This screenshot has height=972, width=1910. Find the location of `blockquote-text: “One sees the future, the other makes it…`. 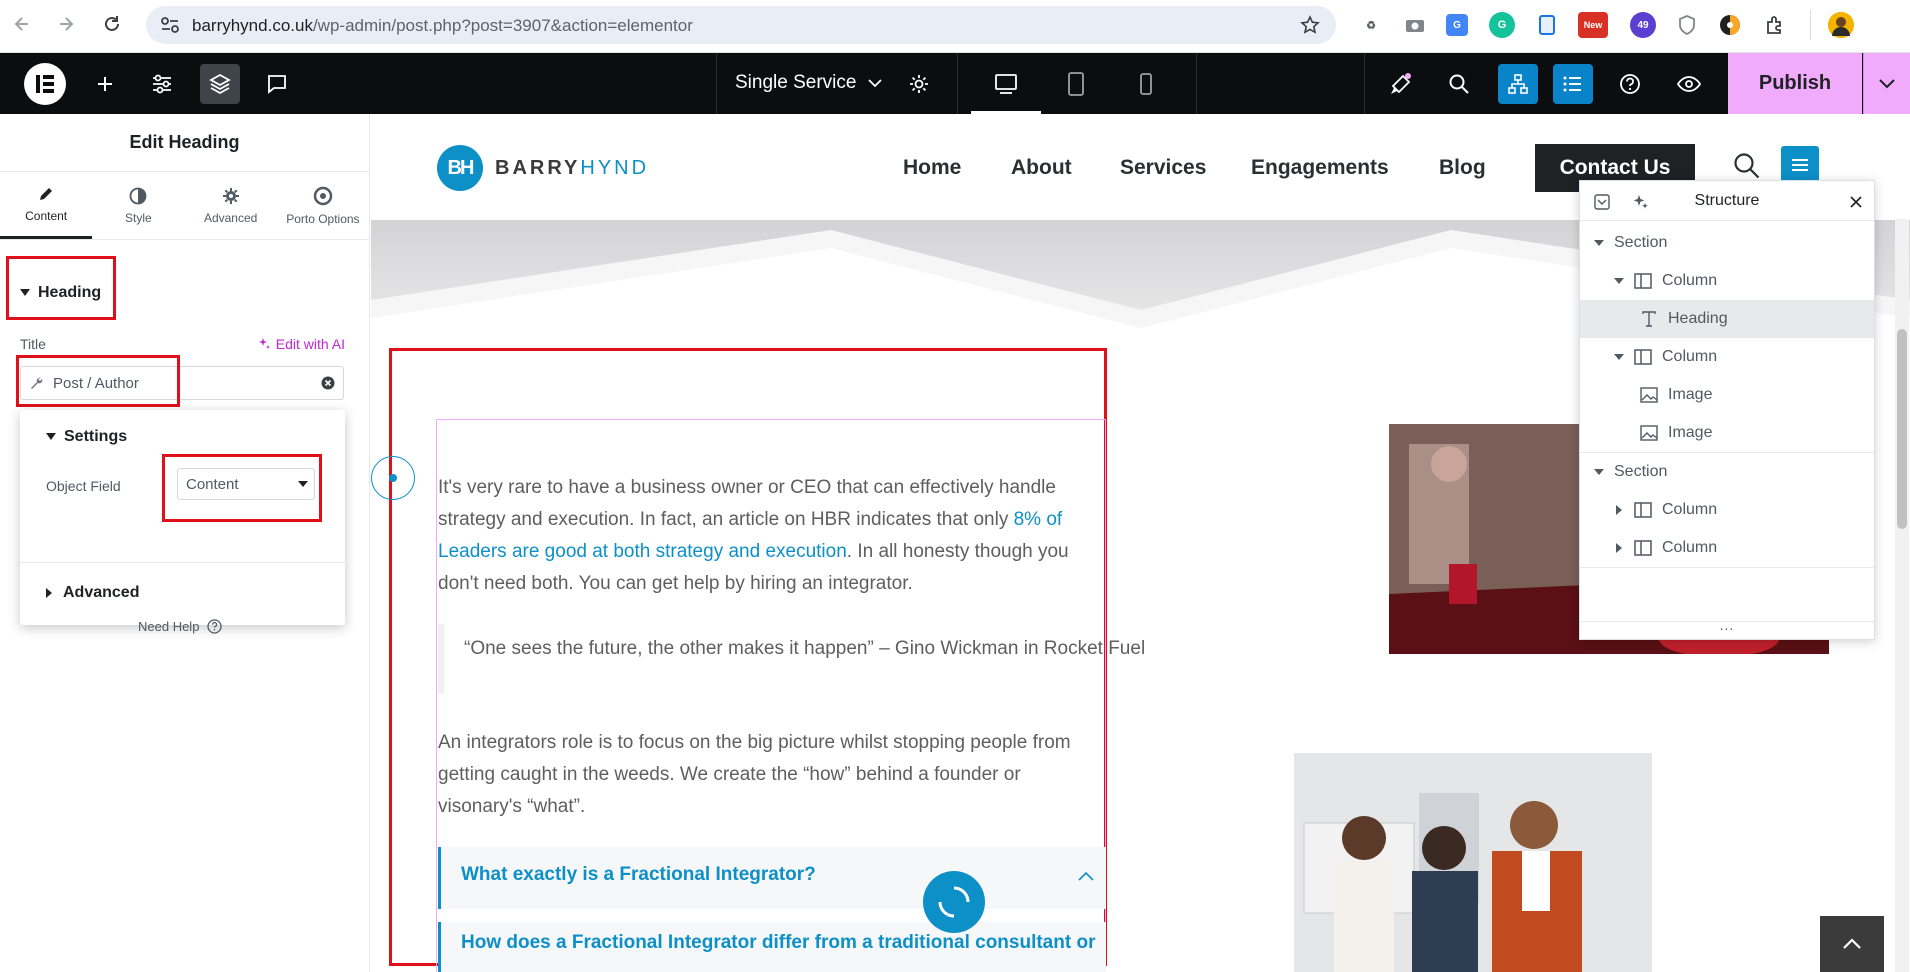

blockquote-text: “One sees the future, the other makes it… is located at coordinates (805, 648).